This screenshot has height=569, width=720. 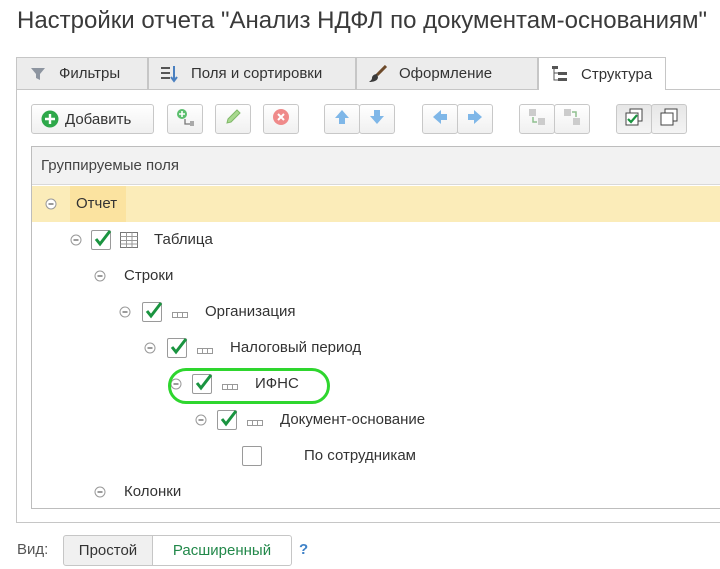 I want to click on check-all-icon, so click(x=634, y=119).